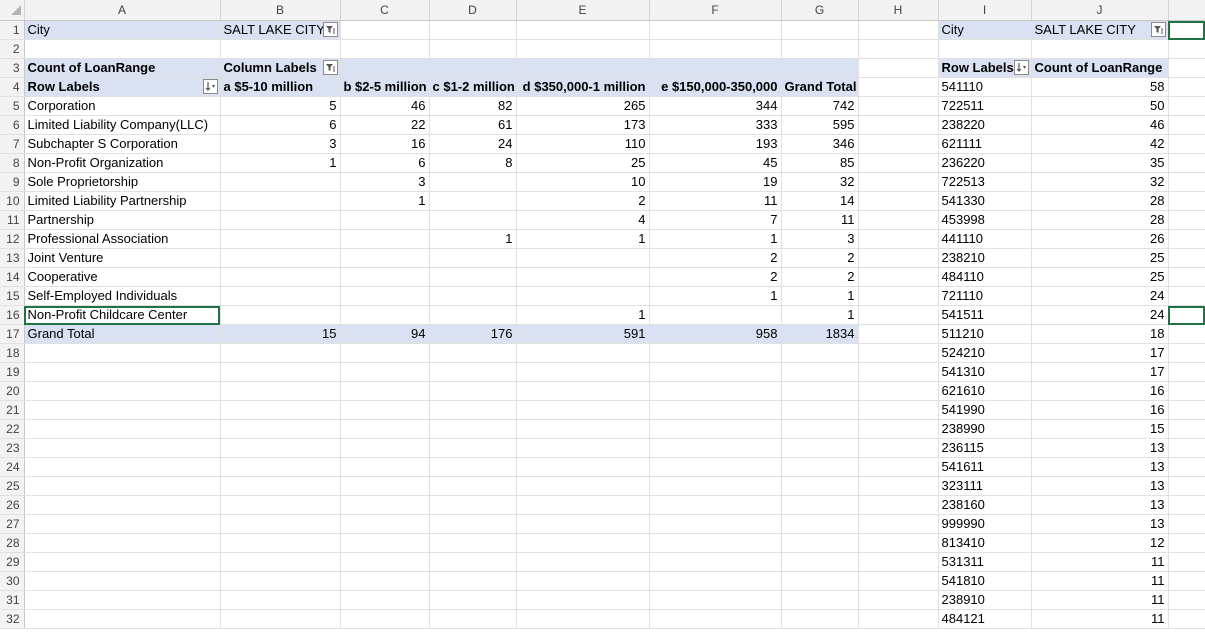 The height and width of the screenshot is (634, 1205). What do you see at coordinates (820, 201) in the screenshot?
I see `pivot-value-cell: 14` at bounding box center [820, 201].